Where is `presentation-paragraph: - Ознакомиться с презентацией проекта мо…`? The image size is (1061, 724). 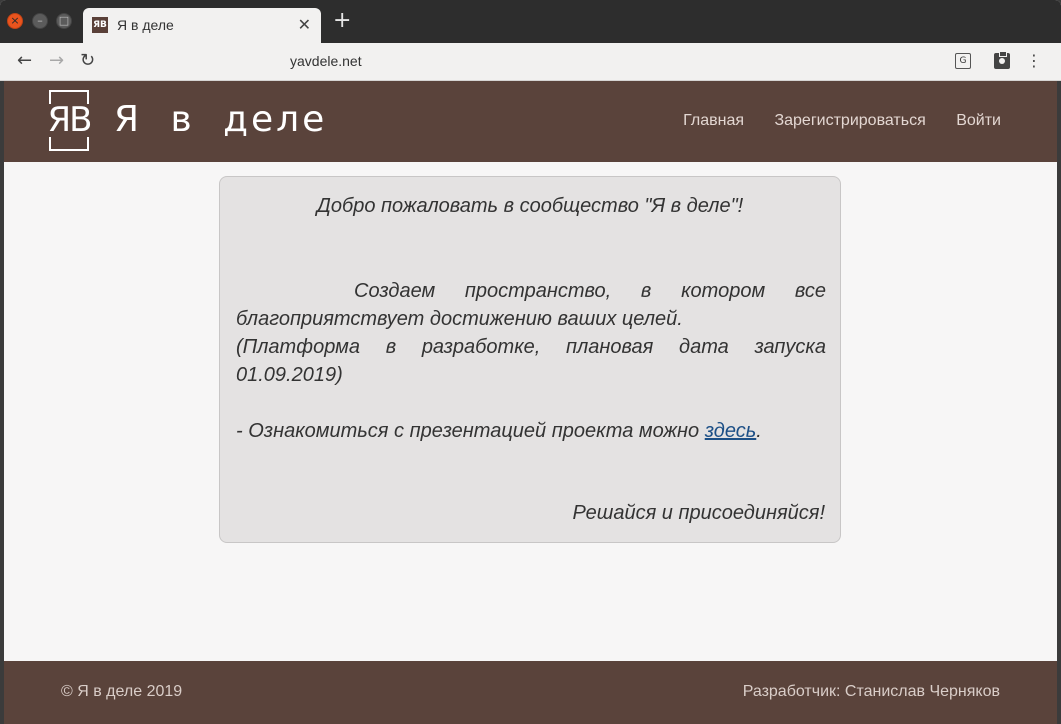 presentation-paragraph: - Ознакомиться с презентацией проекта мо… is located at coordinates (531, 431).